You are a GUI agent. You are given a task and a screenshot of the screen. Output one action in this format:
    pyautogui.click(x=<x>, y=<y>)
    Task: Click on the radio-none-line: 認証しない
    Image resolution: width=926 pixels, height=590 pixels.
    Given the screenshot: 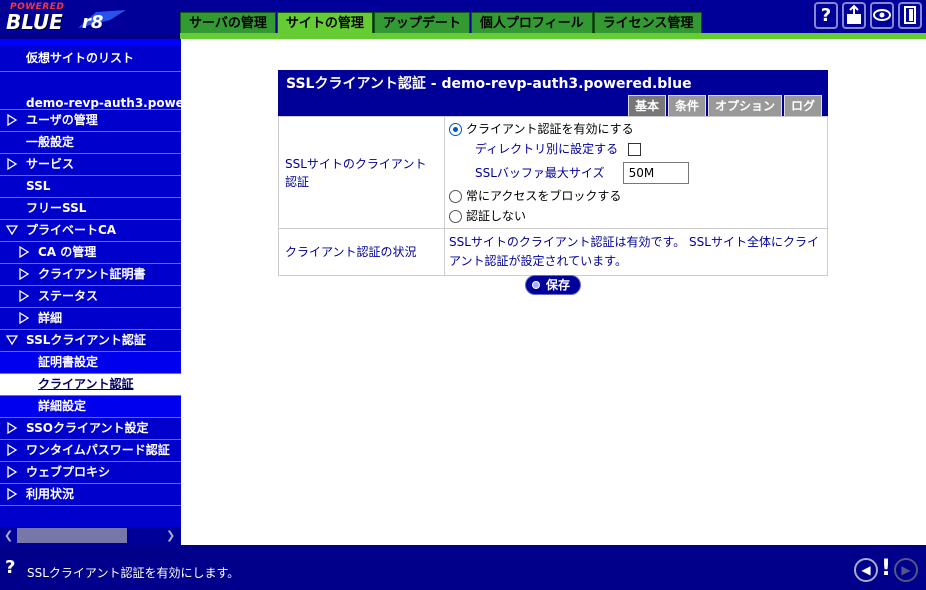 What is the action you would take?
    pyautogui.click(x=636, y=216)
    